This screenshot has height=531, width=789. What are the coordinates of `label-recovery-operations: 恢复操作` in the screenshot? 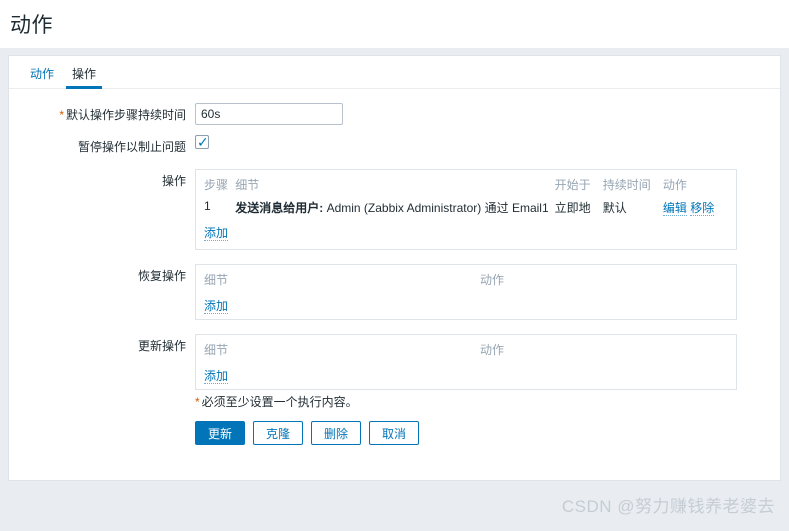 It's located at (161, 276).